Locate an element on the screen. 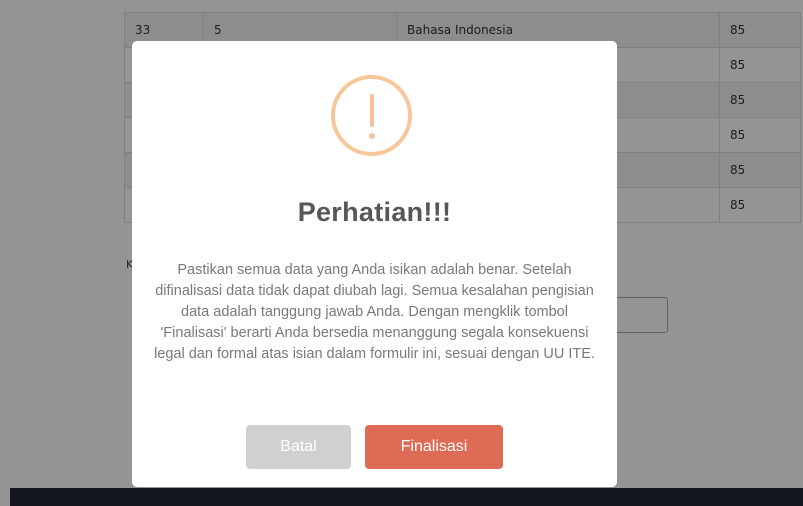 The image size is (803, 506). exclamation-dot is located at coordinates (372, 136).